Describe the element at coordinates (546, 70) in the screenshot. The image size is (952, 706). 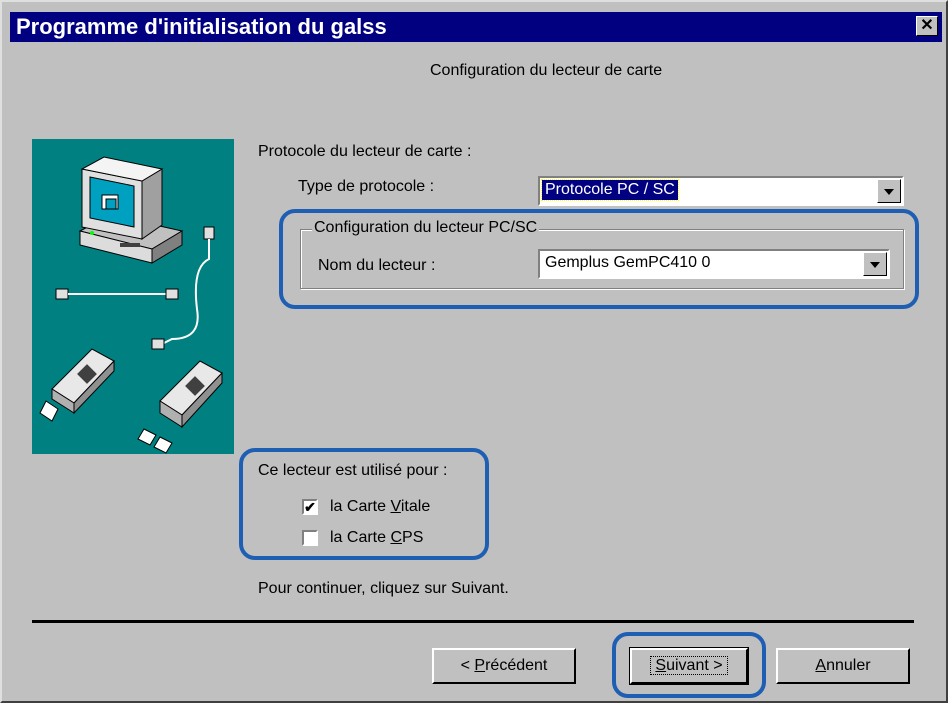
I see `page-heading: Configuration du lecteur de carte` at that location.